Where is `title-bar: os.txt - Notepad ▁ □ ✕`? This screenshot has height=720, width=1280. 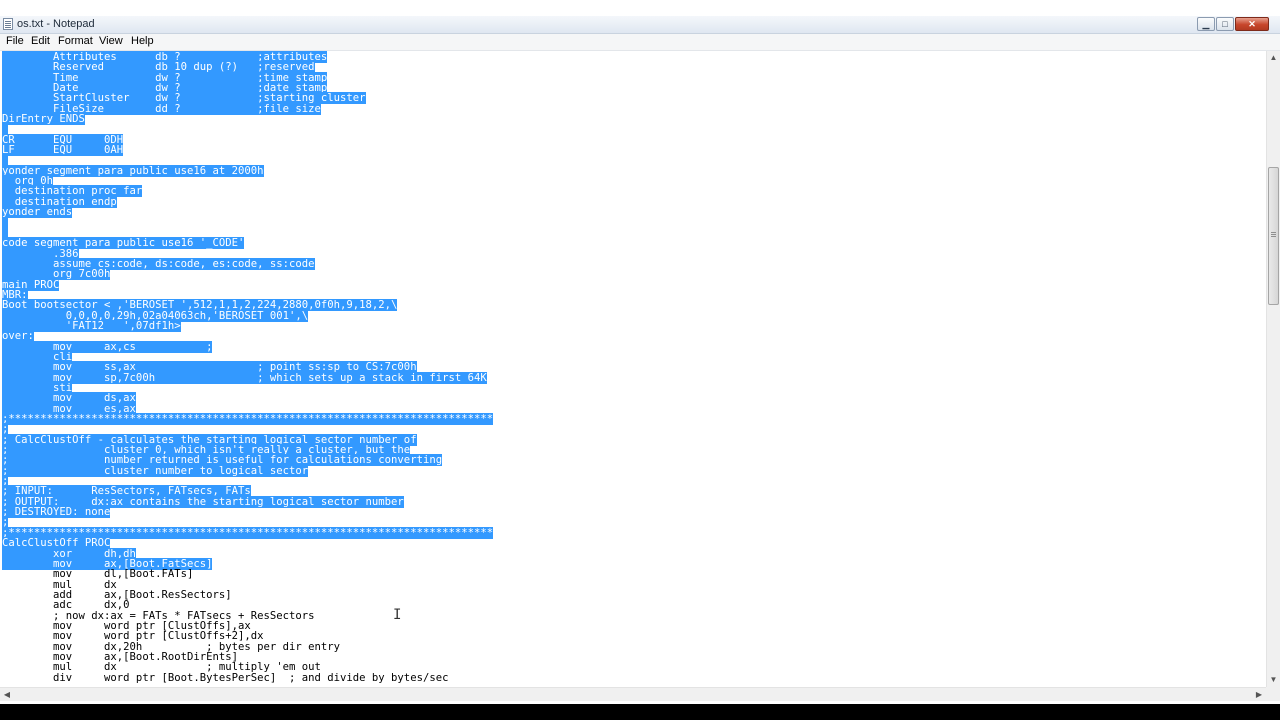
title-bar: os.txt - Notepad ▁ □ ✕ is located at coordinates (640, 25).